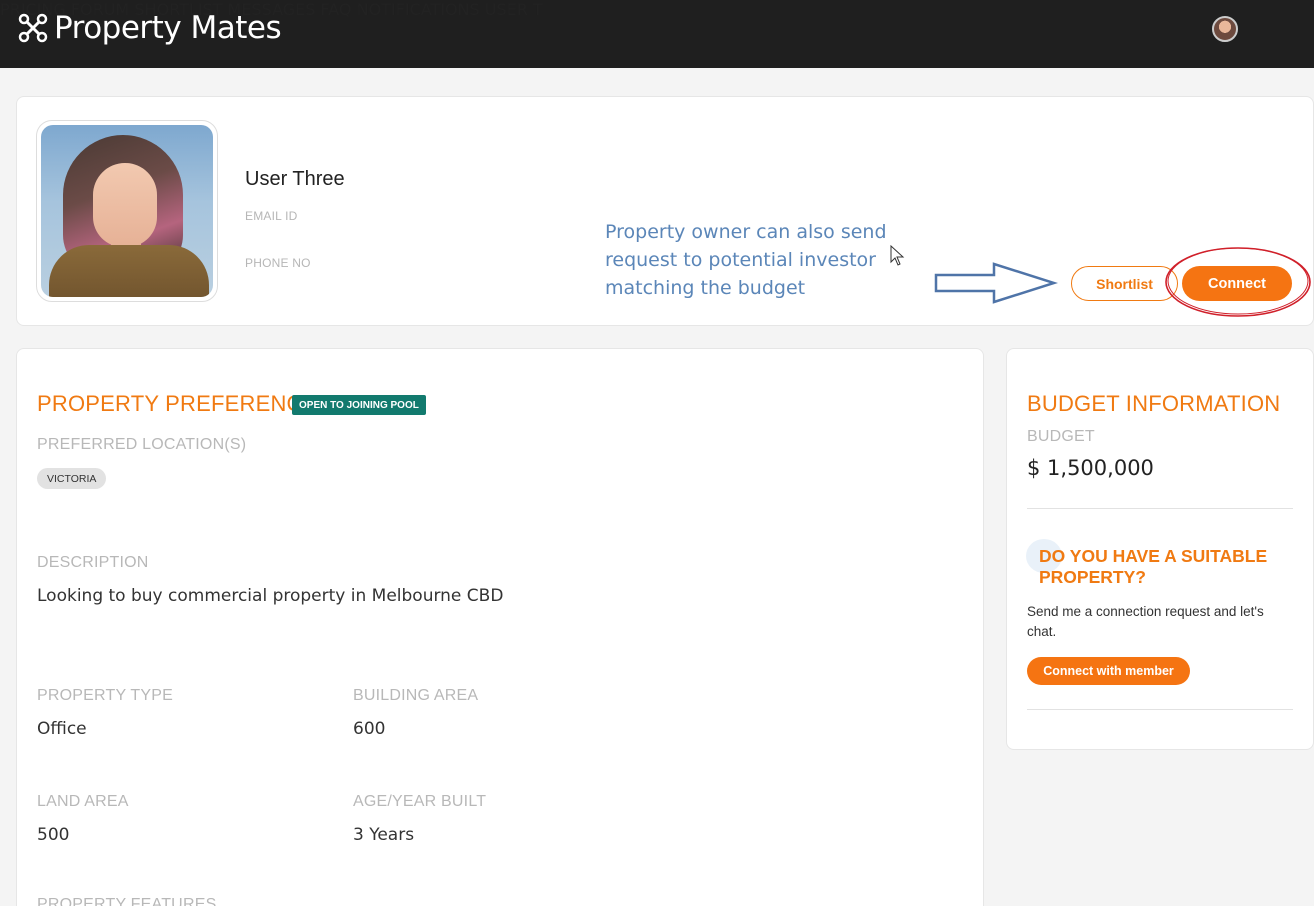  What do you see at coordinates (1154, 403) in the screenshot?
I see `budget-information-title: BUDGET INFORMATION` at bounding box center [1154, 403].